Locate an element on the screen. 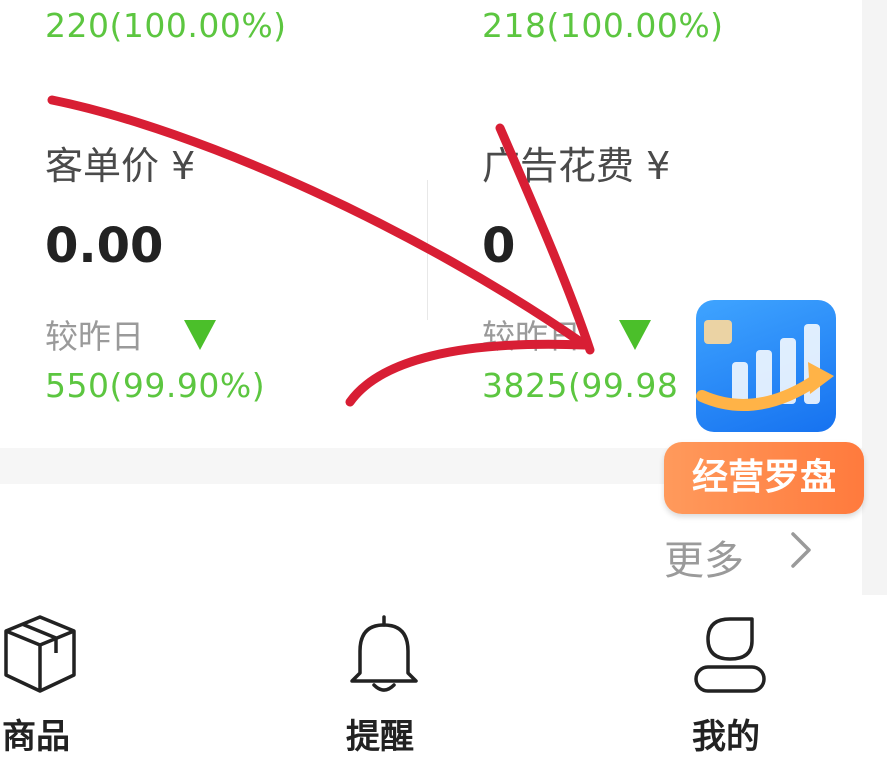  tab-reminders-label: 提醒 is located at coordinates (380, 737).